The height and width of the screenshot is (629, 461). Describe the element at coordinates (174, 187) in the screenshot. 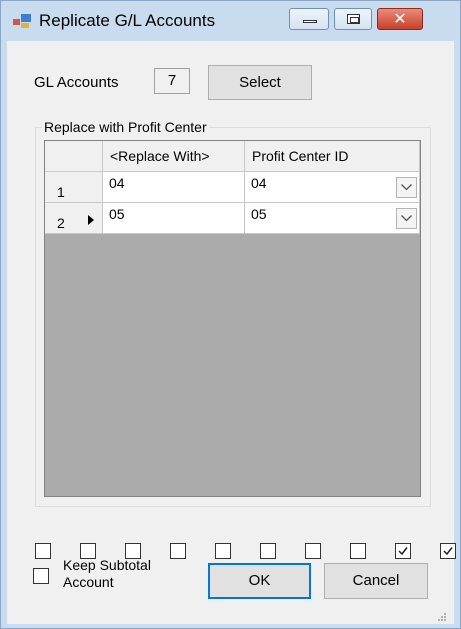

I see `replace-with-cell: 04` at that location.